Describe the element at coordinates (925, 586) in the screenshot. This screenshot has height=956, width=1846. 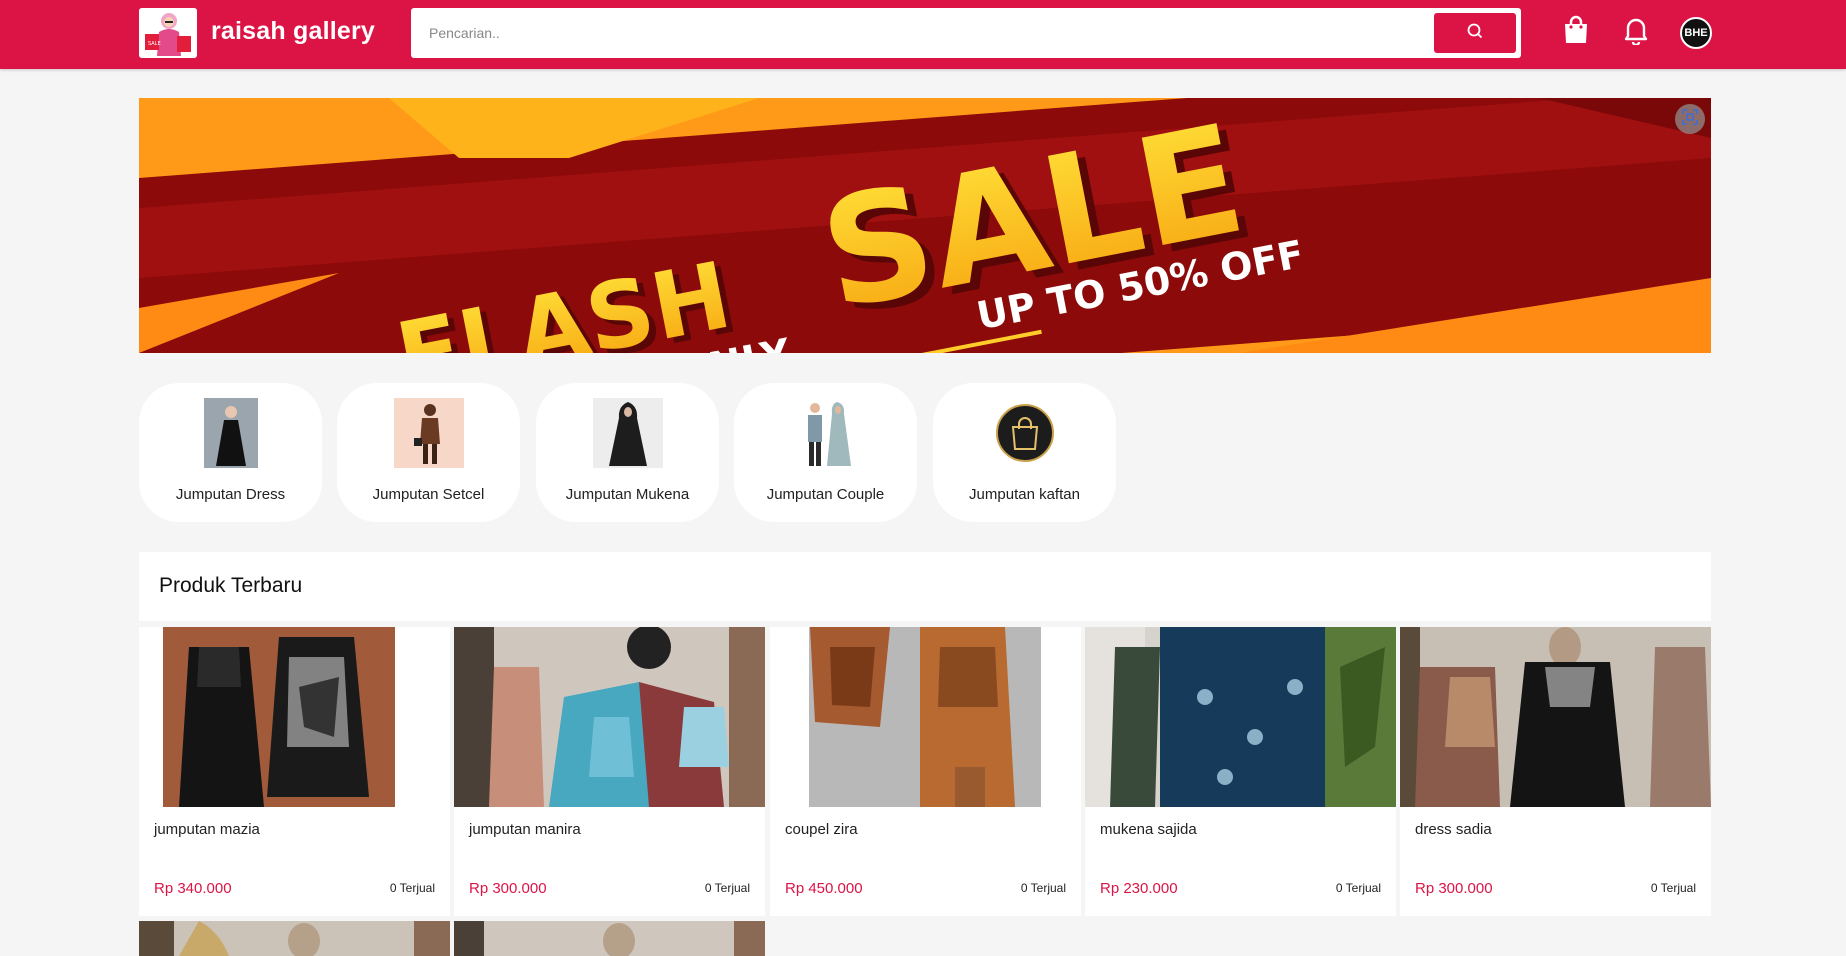
I see `latest-products-header: Produk Terbaru` at that location.